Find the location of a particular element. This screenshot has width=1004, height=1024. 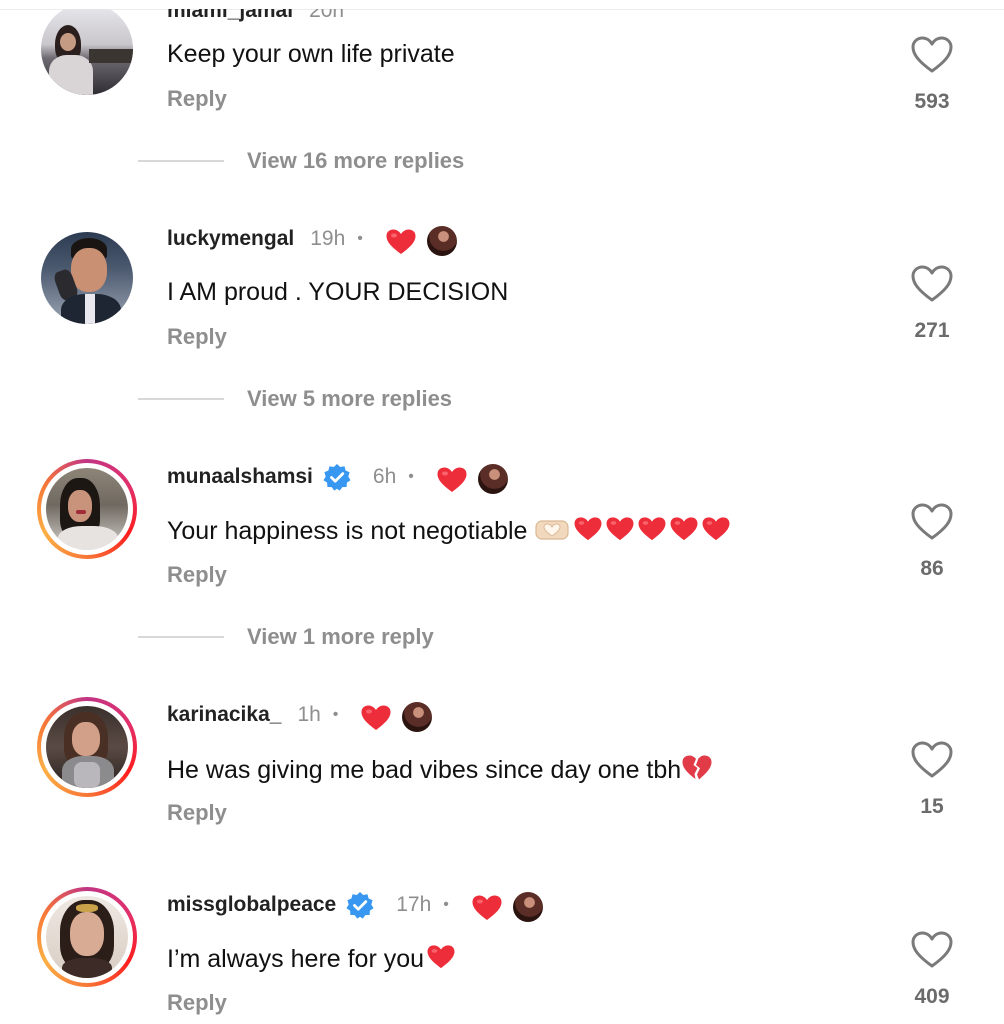

username: luckymengal is located at coordinates (230, 239).